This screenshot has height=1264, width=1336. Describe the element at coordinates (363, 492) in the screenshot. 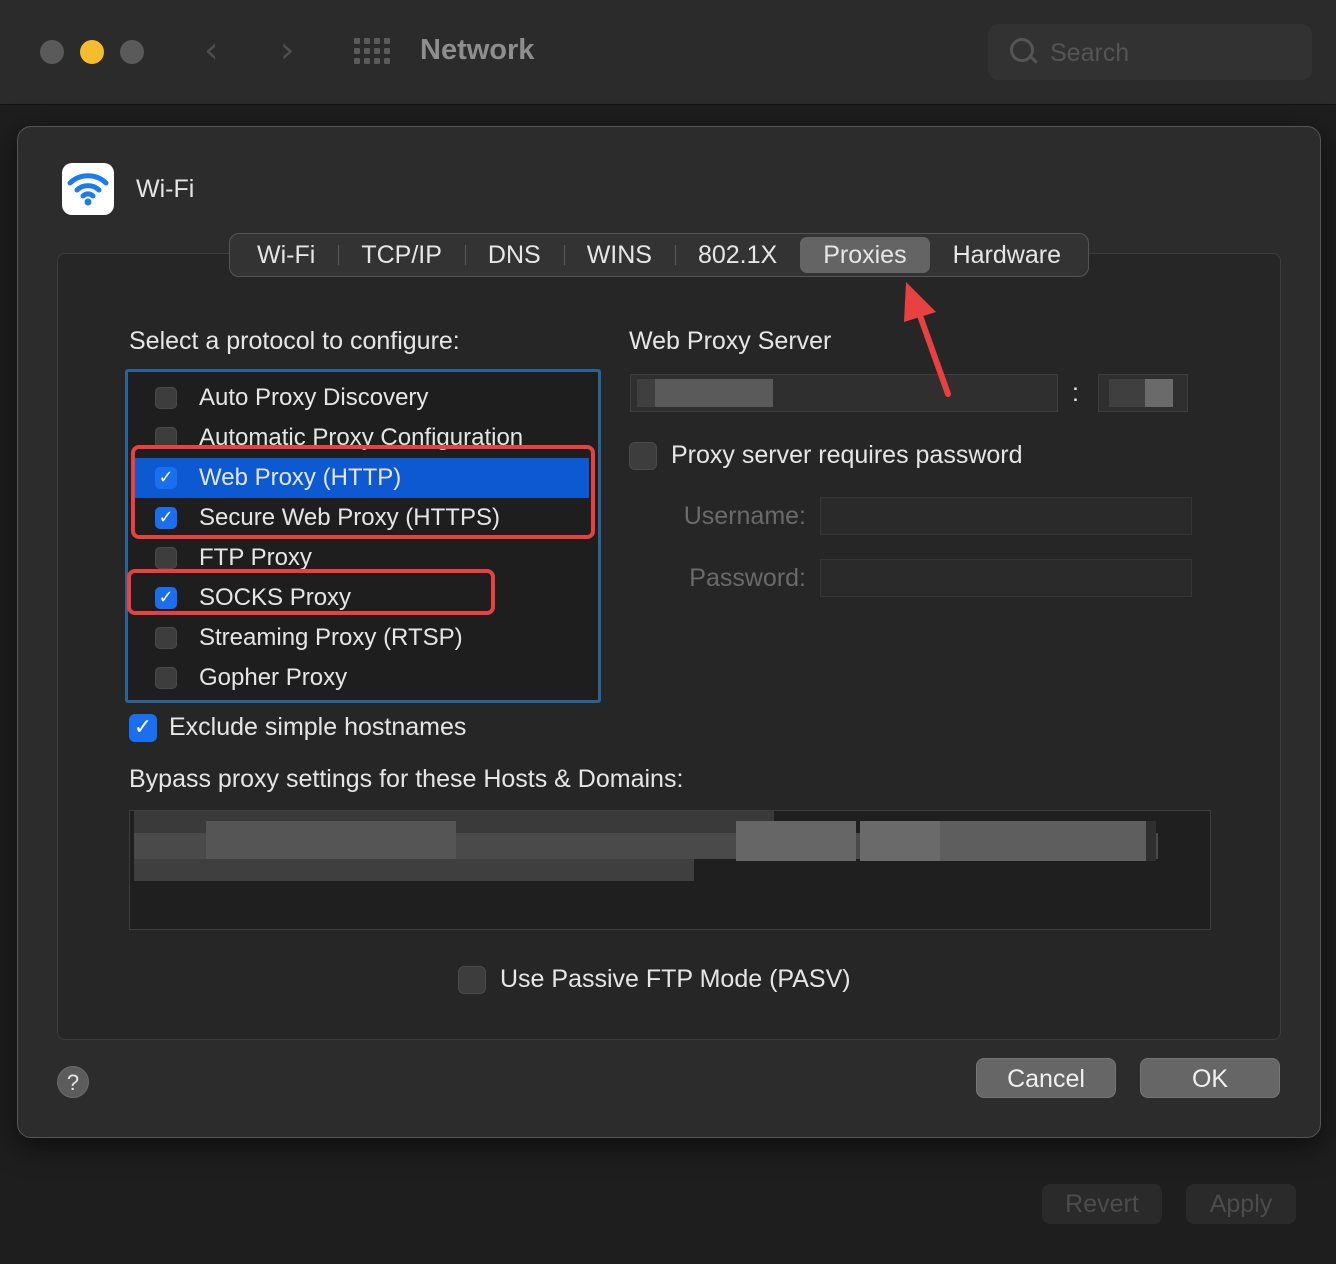

I see `annotation-highlight-http-https` at that location.